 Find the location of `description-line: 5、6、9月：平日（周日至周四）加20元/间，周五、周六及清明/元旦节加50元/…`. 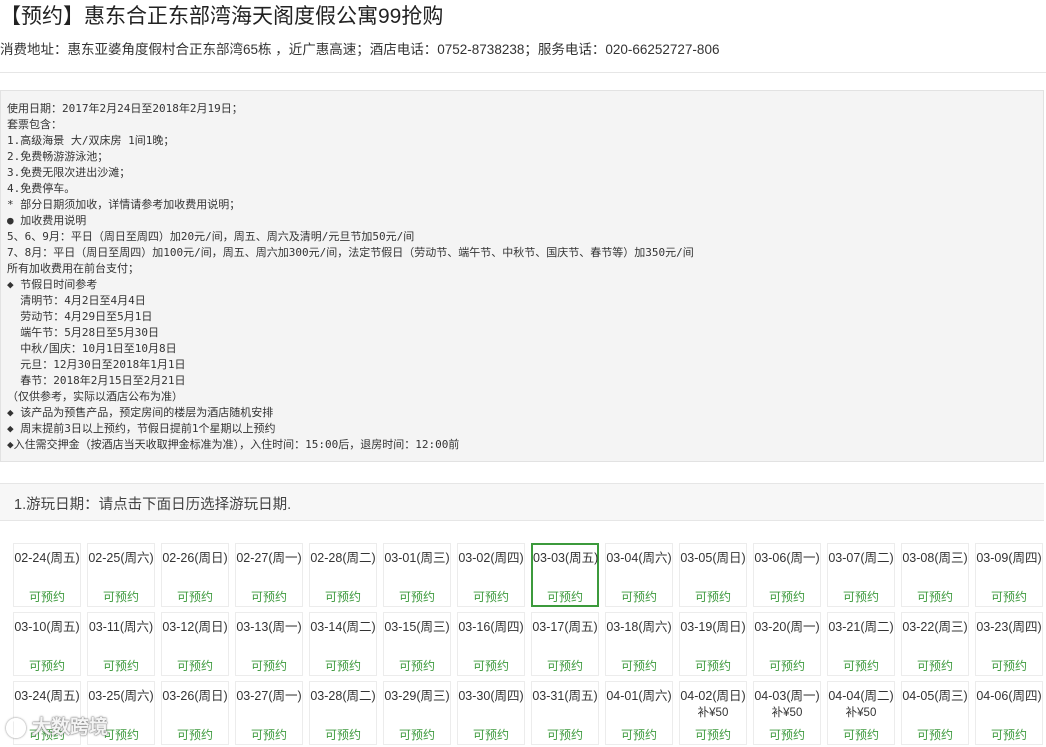

description-line: 5、6、9月：平日（周日至周四）加20元/间，周五、周六及清明/元旦节加50元/… is located at coordinates (211, 236).